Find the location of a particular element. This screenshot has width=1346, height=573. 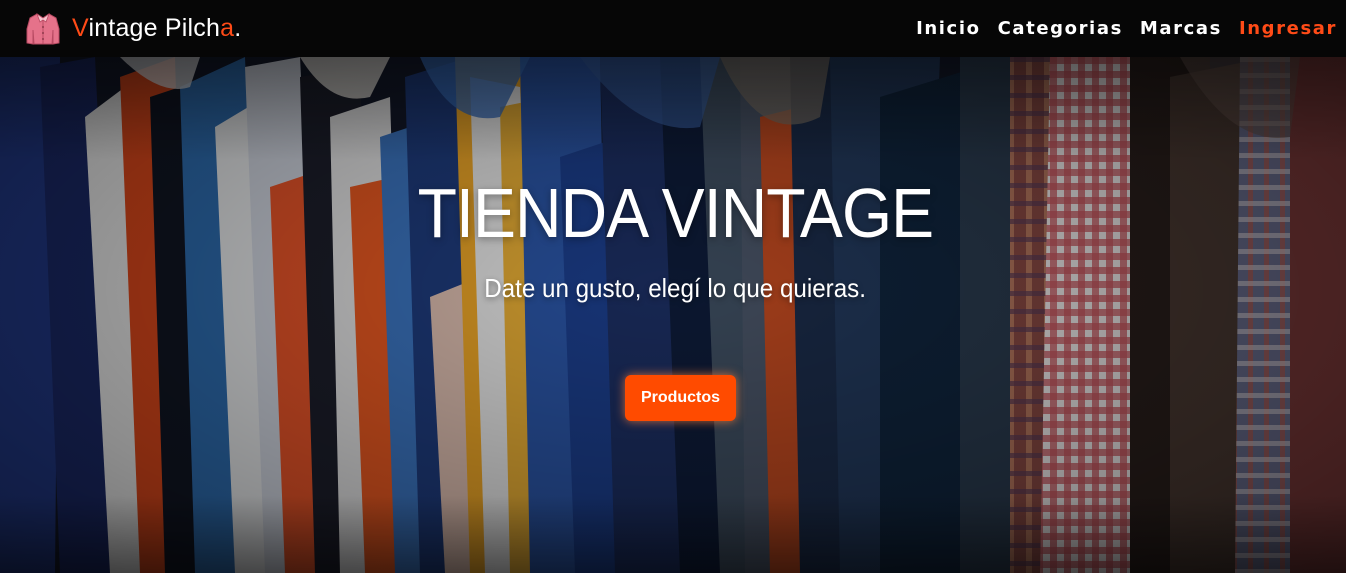

productos-button: Productos is located at coordinates (680, 398).